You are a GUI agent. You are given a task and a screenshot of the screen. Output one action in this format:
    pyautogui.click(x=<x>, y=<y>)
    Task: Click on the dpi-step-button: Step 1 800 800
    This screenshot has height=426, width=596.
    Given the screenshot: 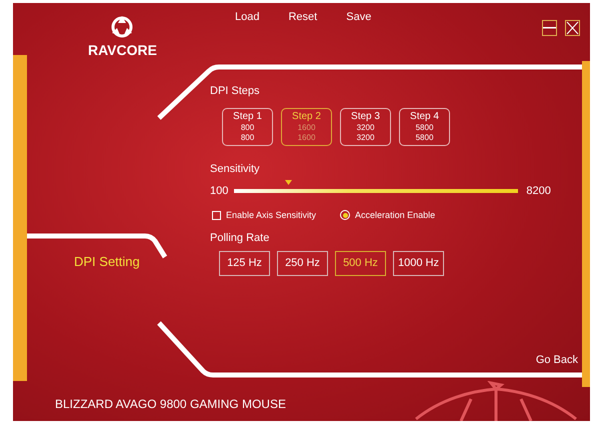 What is the action you would take?
    pyautogui.click(x=247, y=127)
    